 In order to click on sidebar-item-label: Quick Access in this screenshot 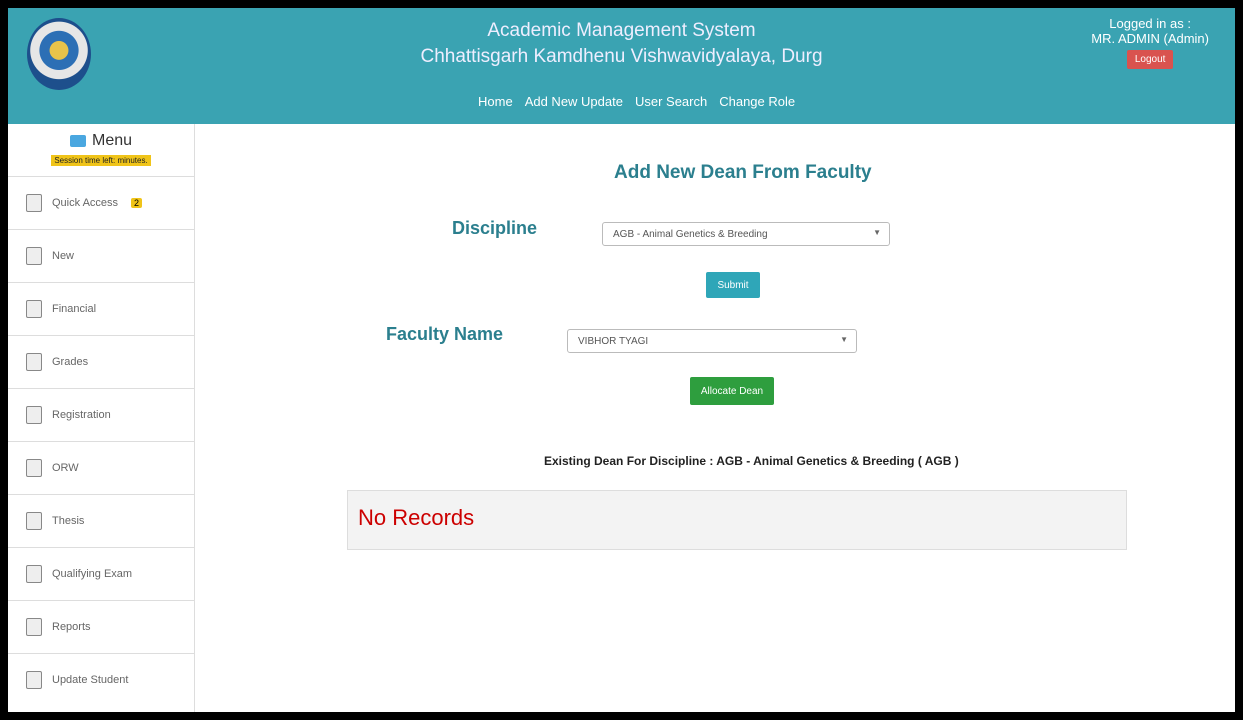, I will do `click(85, 203)`.